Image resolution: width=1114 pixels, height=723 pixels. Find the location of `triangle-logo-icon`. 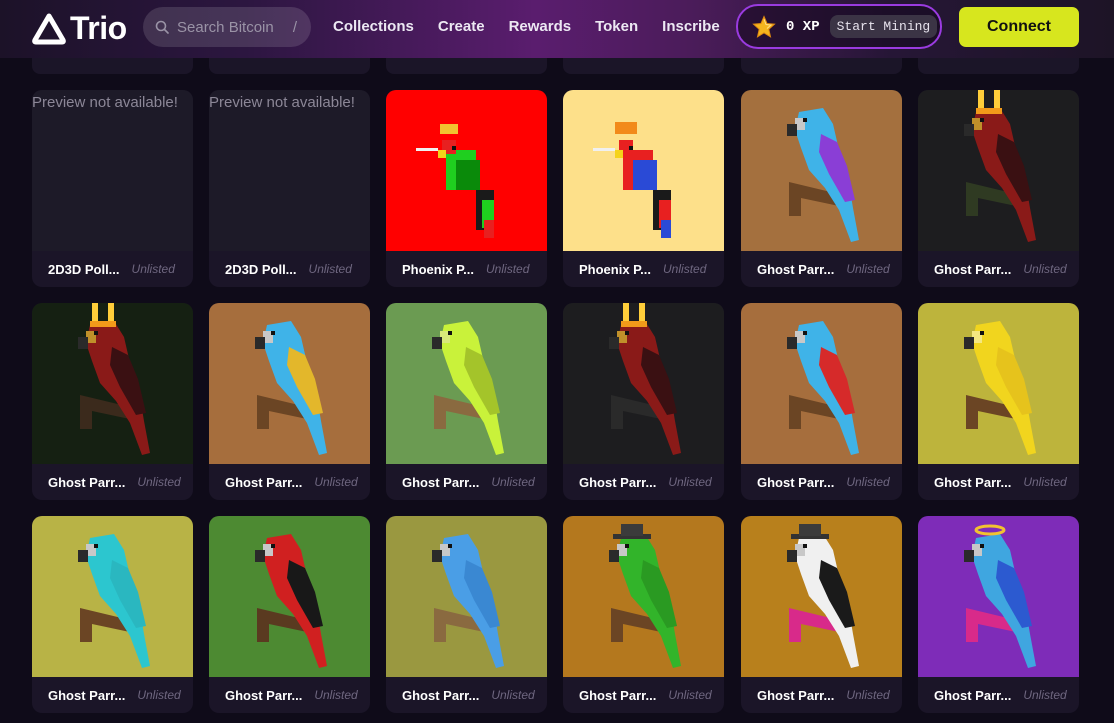

triangle-logo-icon is located at coordinates (49, 28).